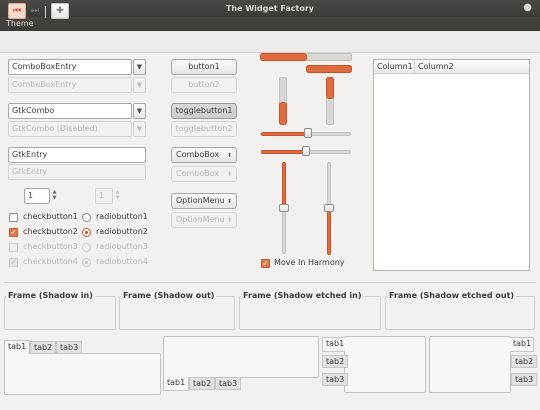 This screenshot has width=540, height=410. What do you see at coordinates (13, 217) in the screenshot?
I see `checkbutton1-box` at bounding box center [13, 217].